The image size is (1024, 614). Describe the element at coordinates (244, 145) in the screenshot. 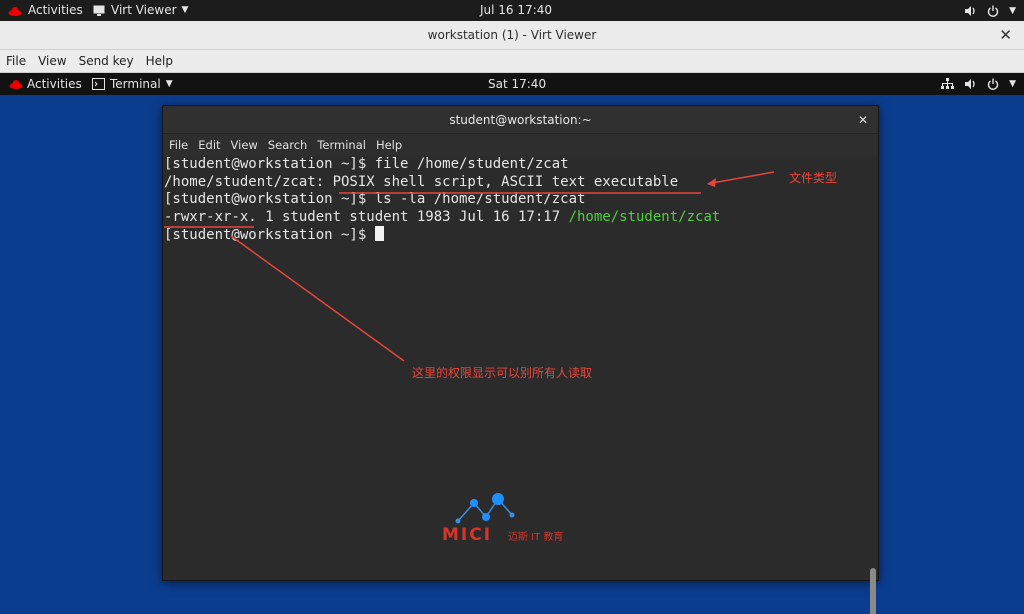

I see `terminal-menu-view: View` at that location.